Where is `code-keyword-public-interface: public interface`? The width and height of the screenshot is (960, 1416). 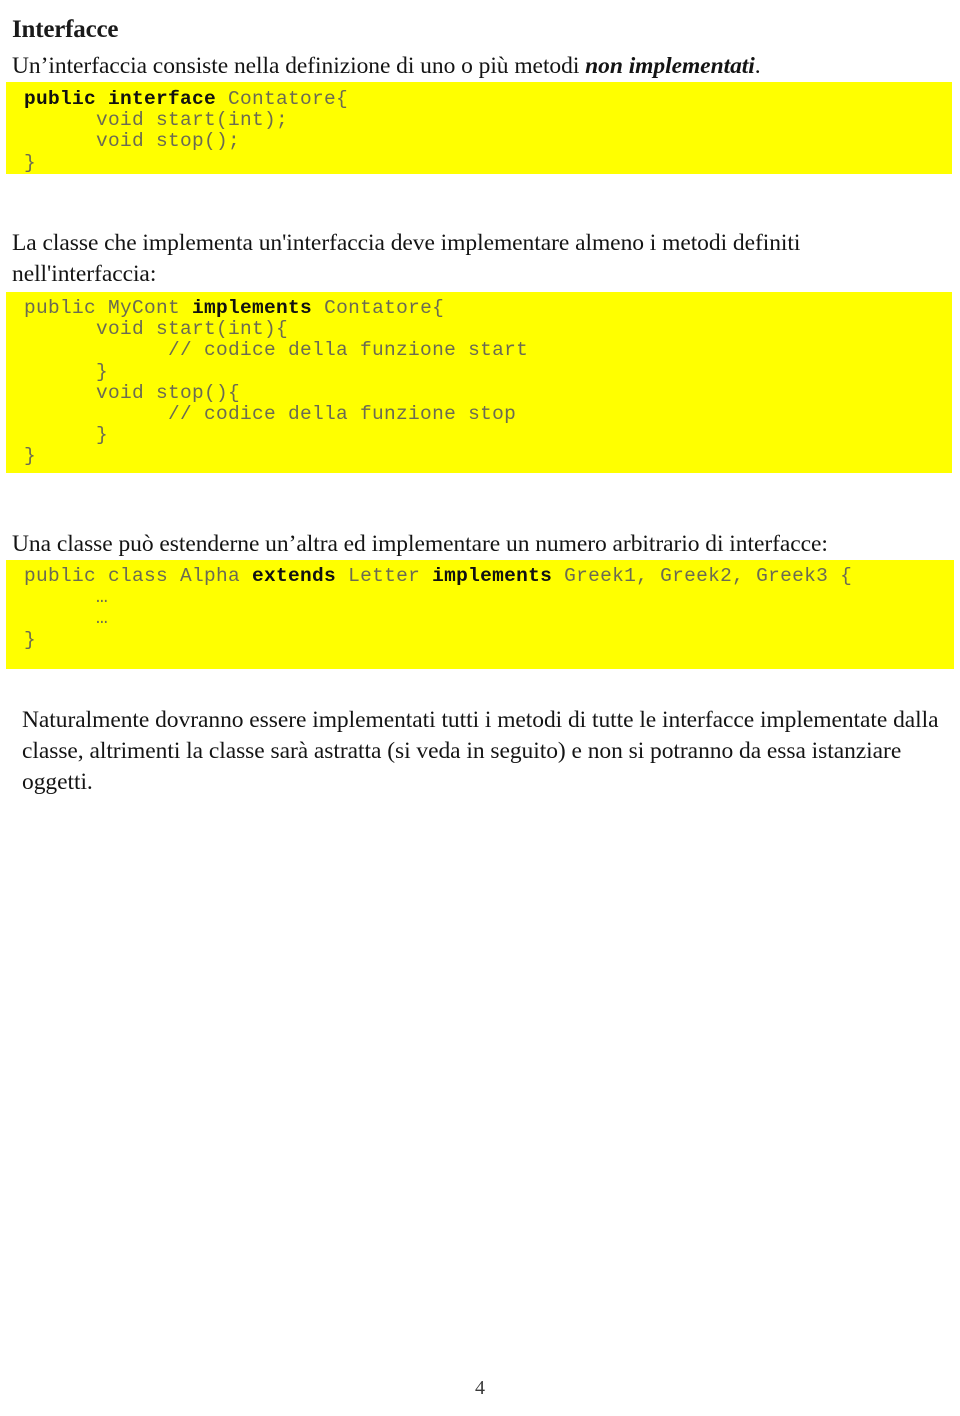 code-keyword-public-interface: public interface is located at coordinates (120, 99).